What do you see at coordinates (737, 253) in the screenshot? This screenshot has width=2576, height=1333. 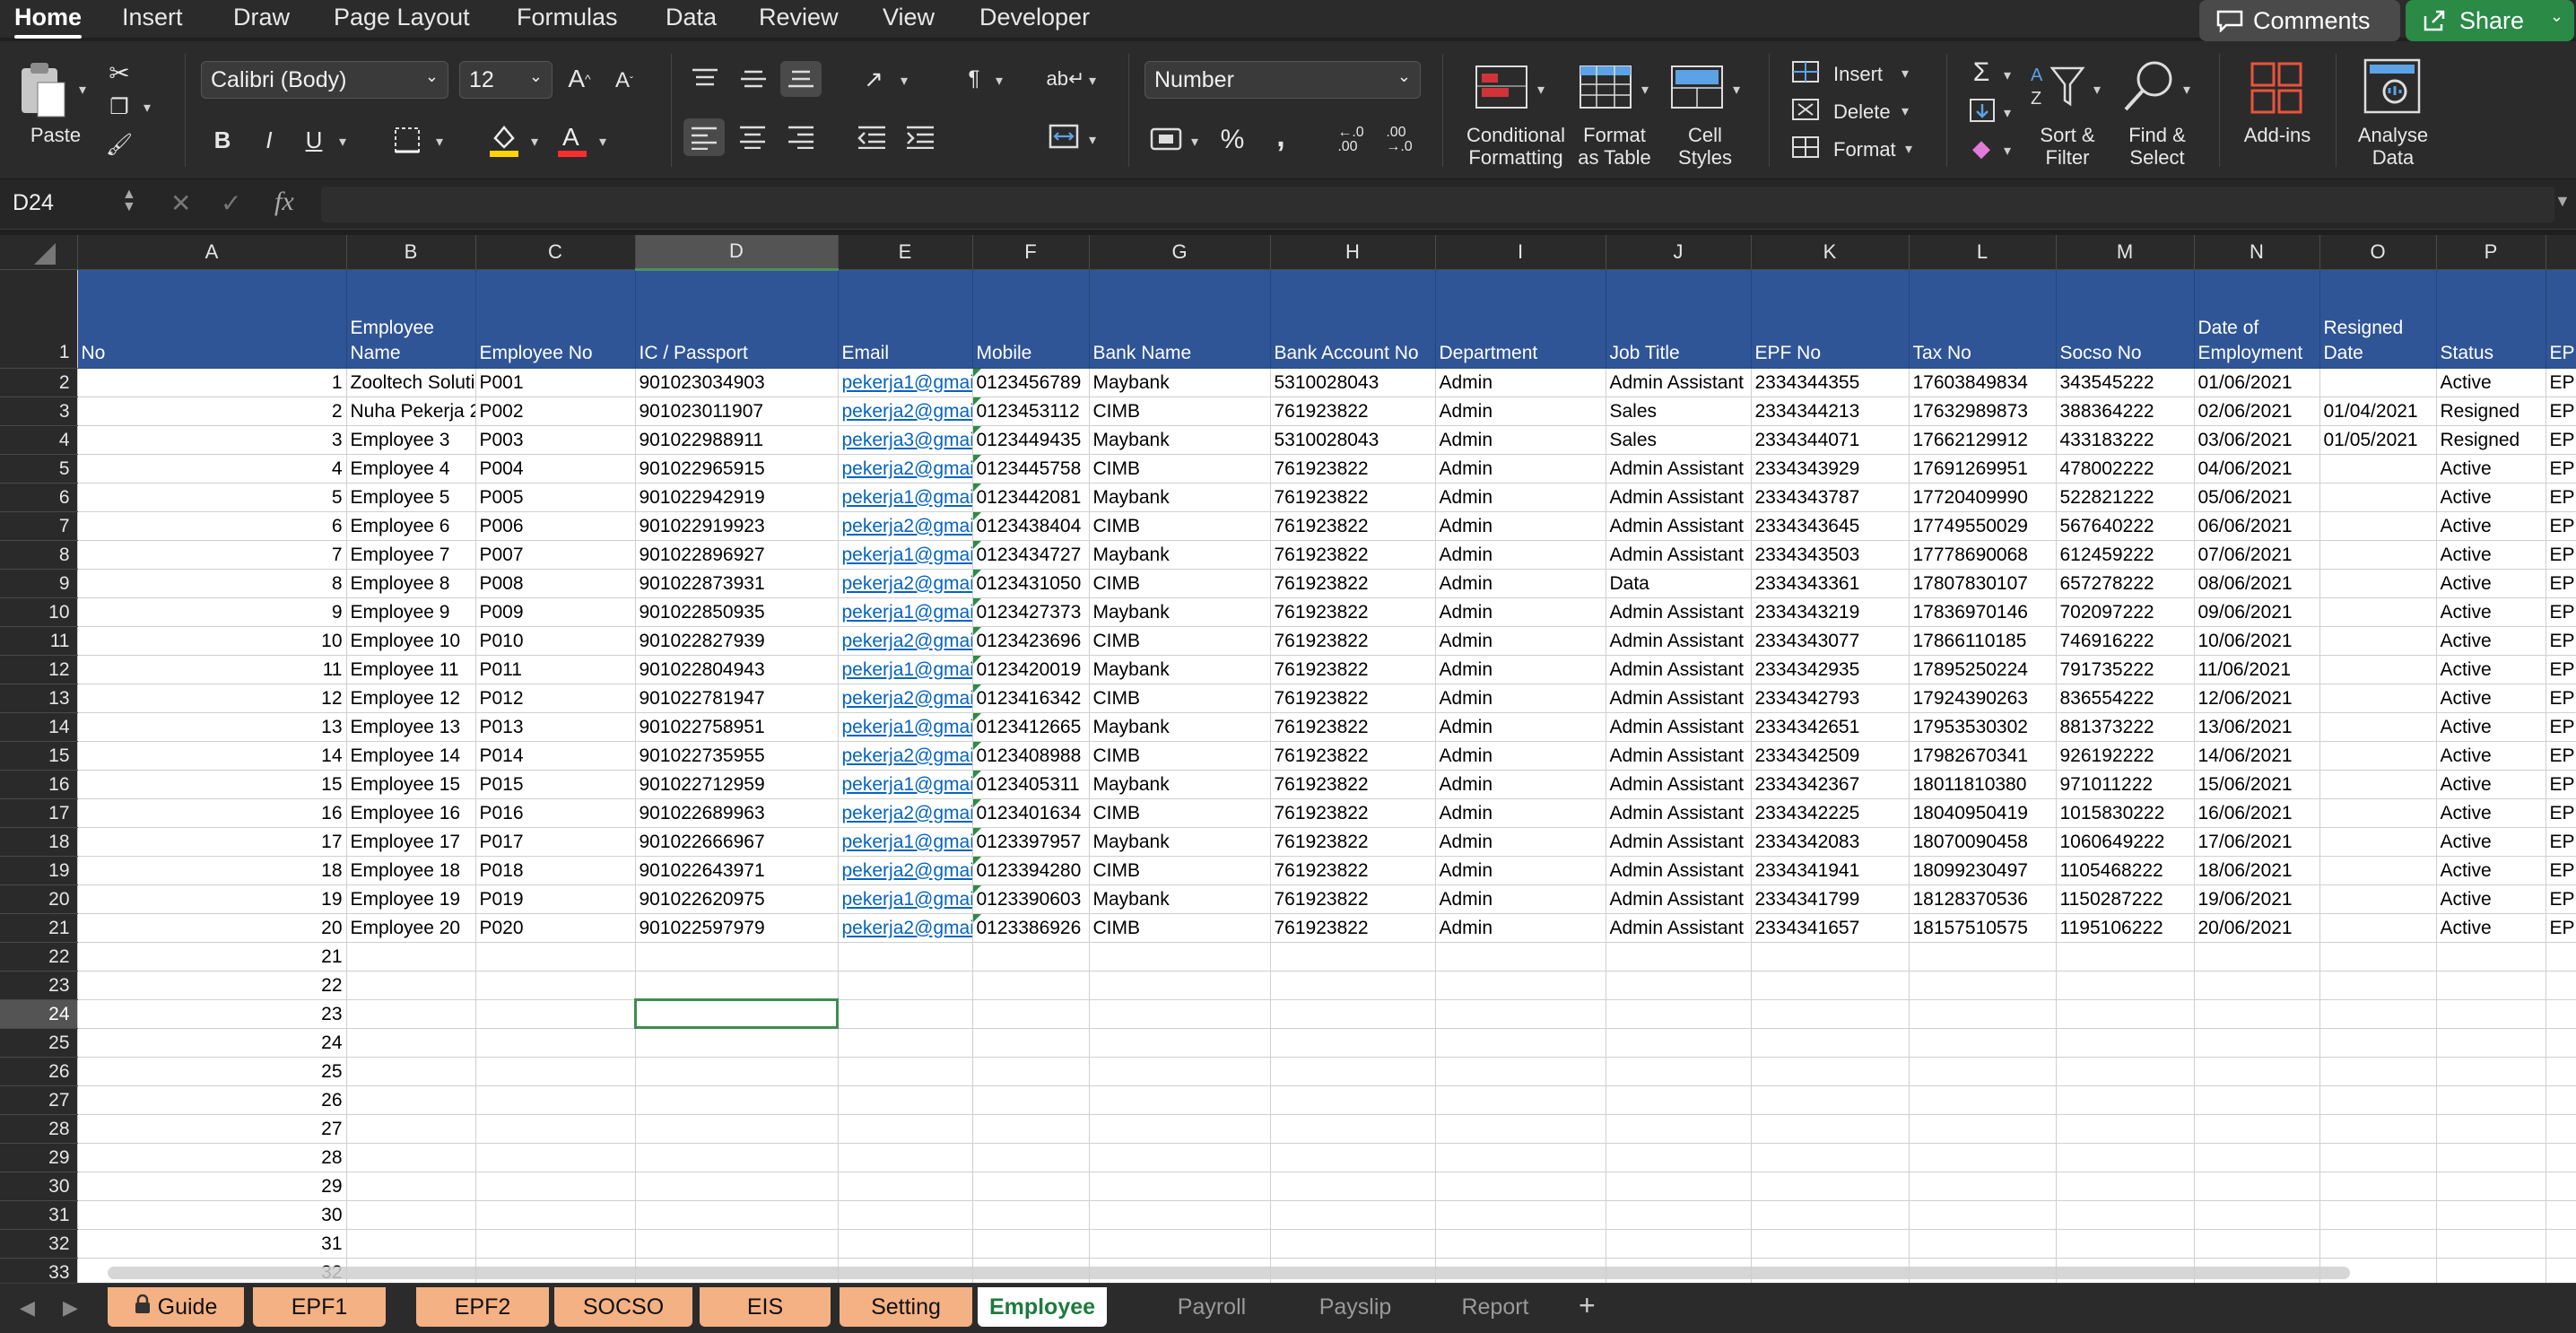 I see `column-header-d: D` at bounding box center [737, 253].